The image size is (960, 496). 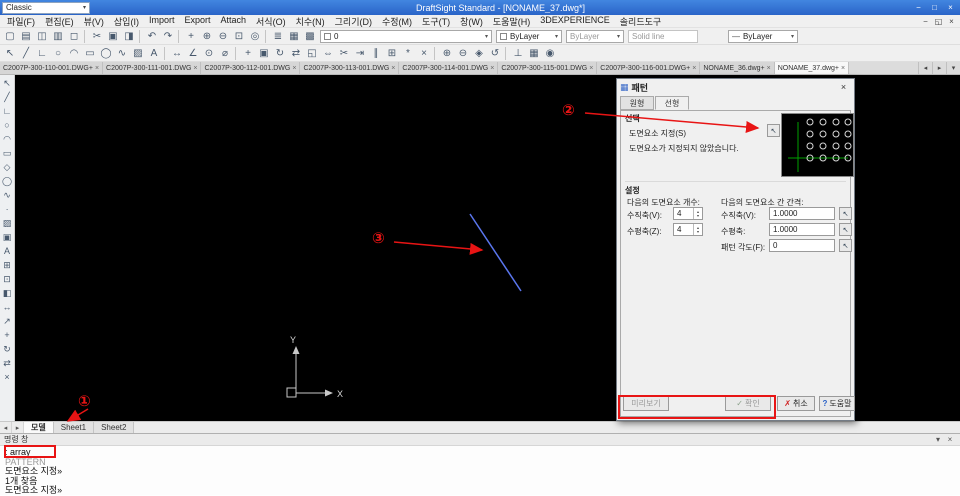 What do you see at coordinates (26, 53) in the screenshot?
I see `line-icon: ╱` at bounding box center [26, 53].